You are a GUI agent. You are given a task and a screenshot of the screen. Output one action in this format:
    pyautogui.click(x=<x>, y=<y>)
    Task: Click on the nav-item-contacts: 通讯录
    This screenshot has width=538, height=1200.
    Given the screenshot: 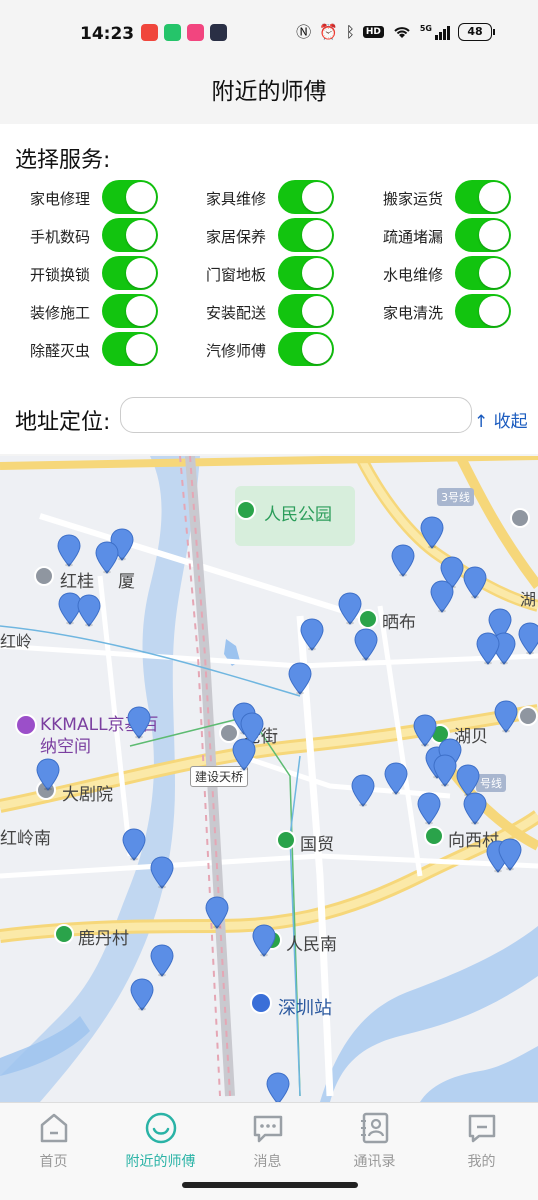 What is the action you would take?
    pyautogui.click(x=374, y=1141)
    